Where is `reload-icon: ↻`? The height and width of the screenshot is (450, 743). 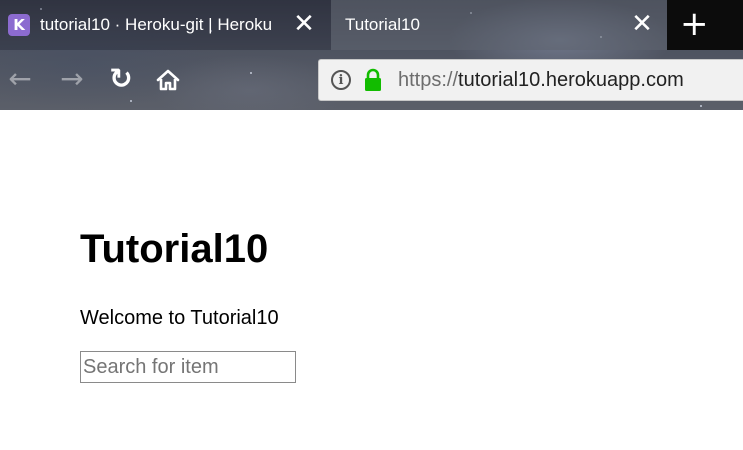 reload-icon: ↻ is located at coordinates (121, 78).